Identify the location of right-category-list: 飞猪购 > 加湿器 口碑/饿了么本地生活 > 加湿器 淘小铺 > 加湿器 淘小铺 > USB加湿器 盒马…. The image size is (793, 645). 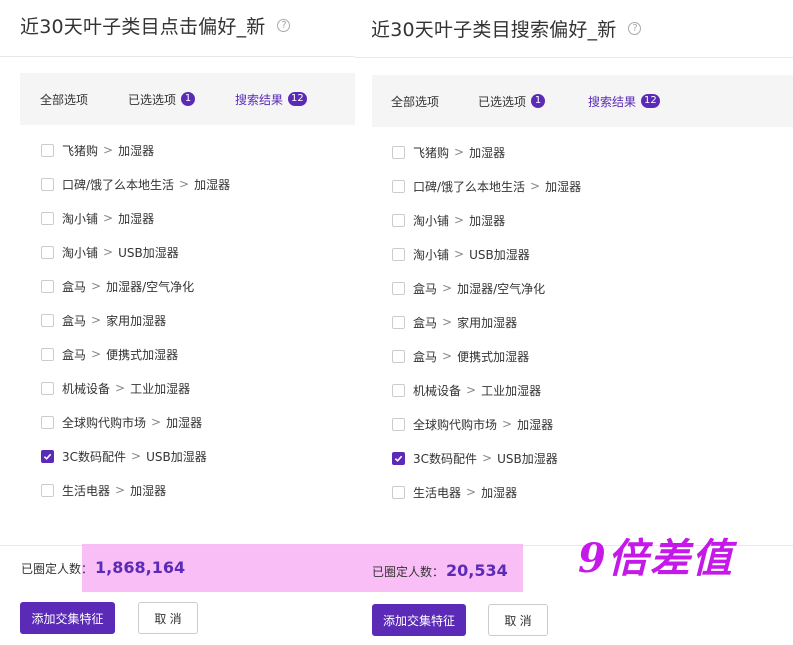
(486, 322).